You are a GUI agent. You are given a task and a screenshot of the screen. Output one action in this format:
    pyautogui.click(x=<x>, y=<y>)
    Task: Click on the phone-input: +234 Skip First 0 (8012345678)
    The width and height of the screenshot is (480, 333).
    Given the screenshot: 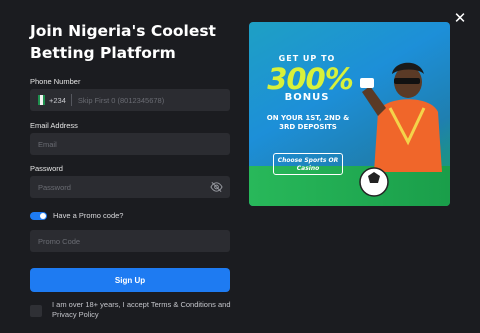 What is the action you would take?
    pyautogui.click(x=130, y=100)
    